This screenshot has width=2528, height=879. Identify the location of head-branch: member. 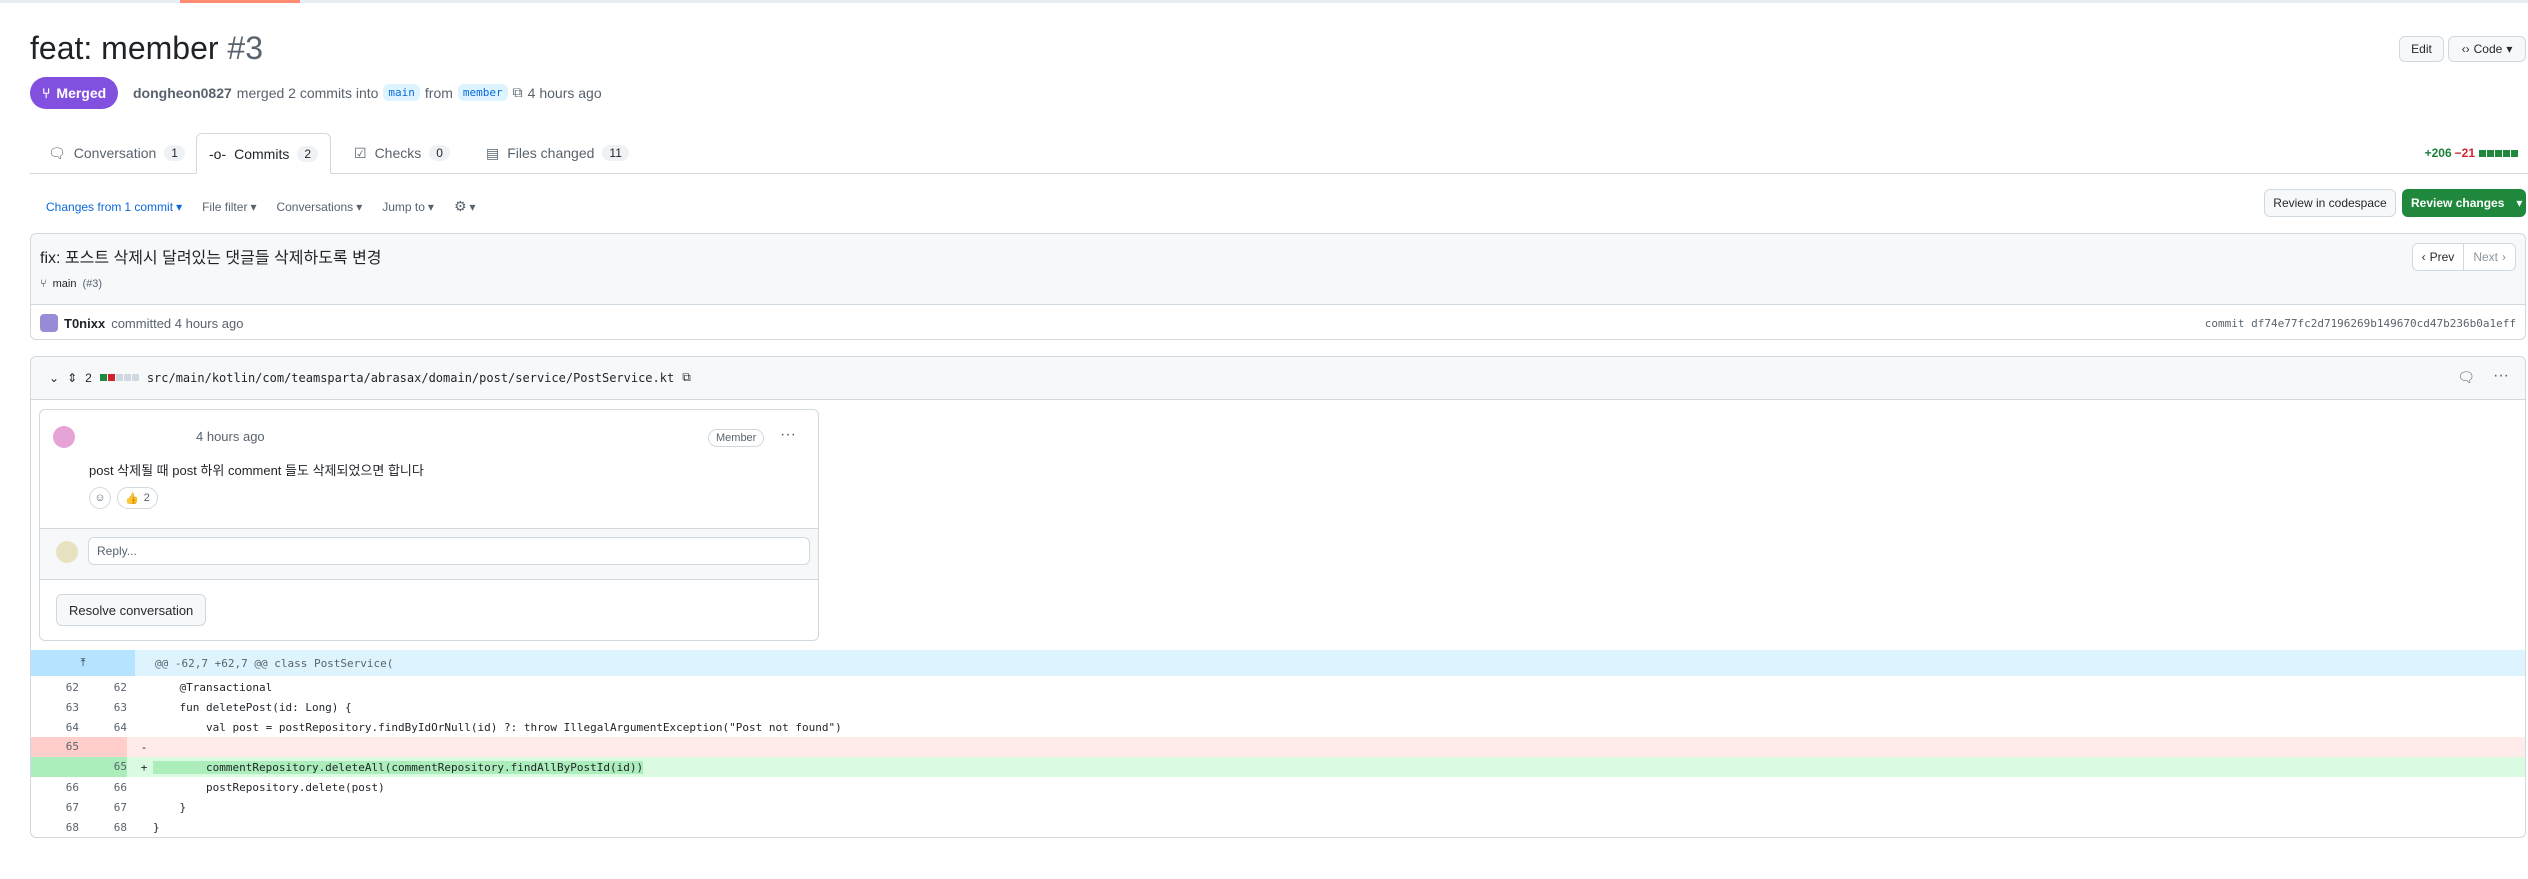
(482, 92).